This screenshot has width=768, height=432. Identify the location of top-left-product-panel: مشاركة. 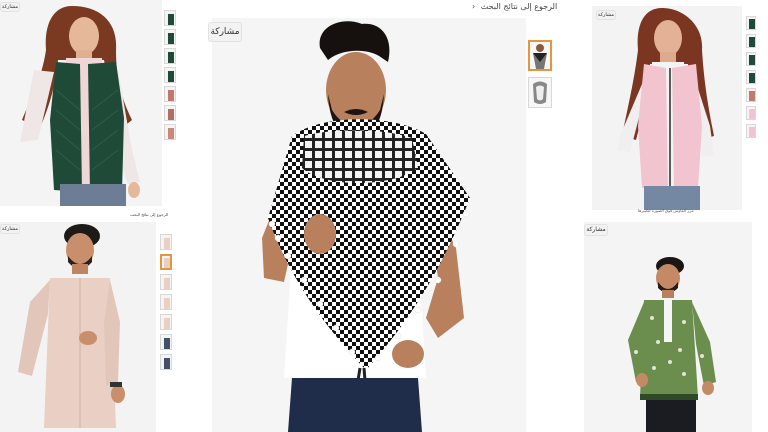
(90, 104).